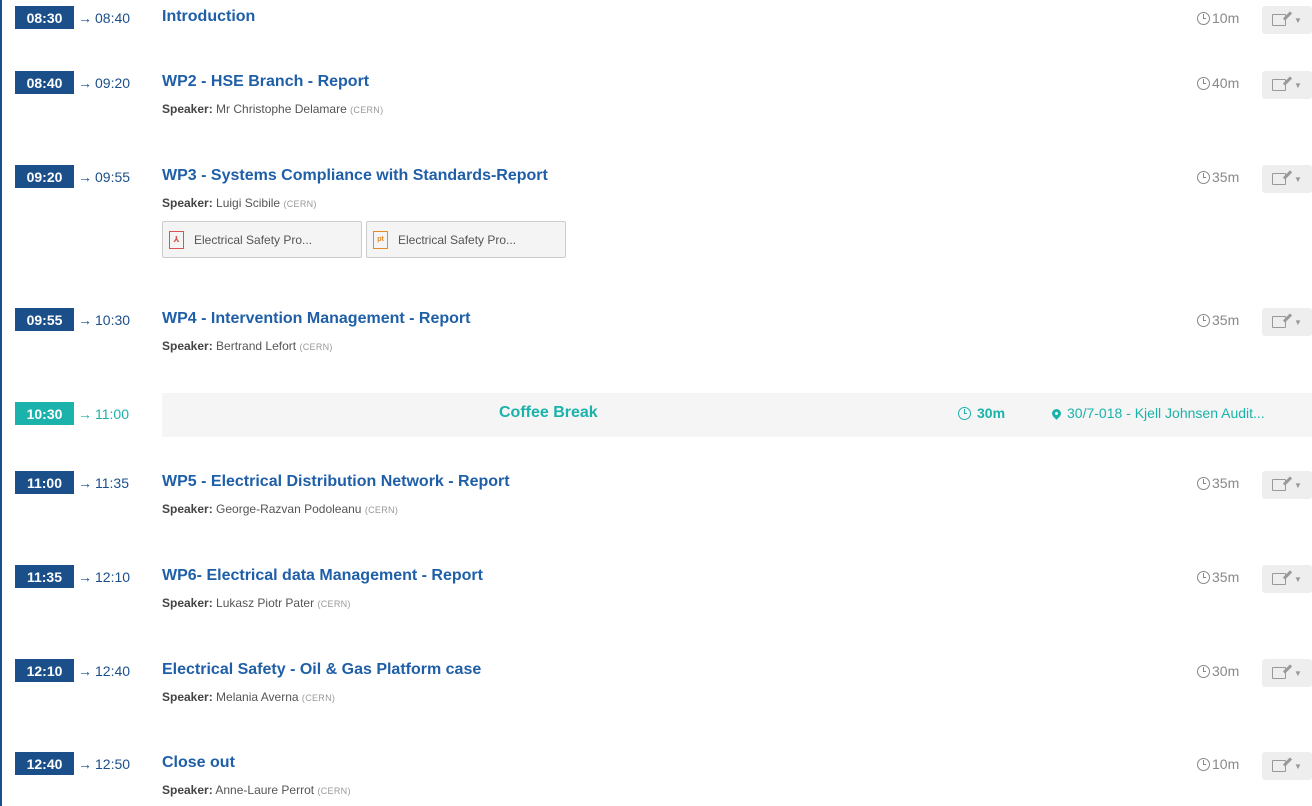  What do you see at coordinates (316, 319) in the screenshot?
I see `contribution-title: WP4 - Intervention Management - Report` at bounding box center [316, 319].